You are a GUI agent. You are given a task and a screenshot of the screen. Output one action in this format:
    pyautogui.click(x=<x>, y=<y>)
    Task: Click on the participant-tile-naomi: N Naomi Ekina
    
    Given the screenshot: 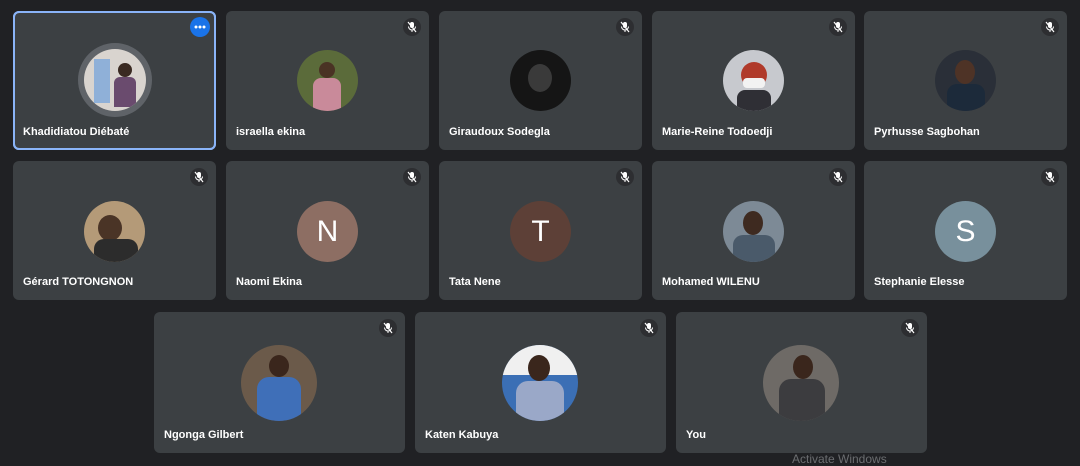 What is the action you would take?
    pyautogui.click(x=327, y=230)
    